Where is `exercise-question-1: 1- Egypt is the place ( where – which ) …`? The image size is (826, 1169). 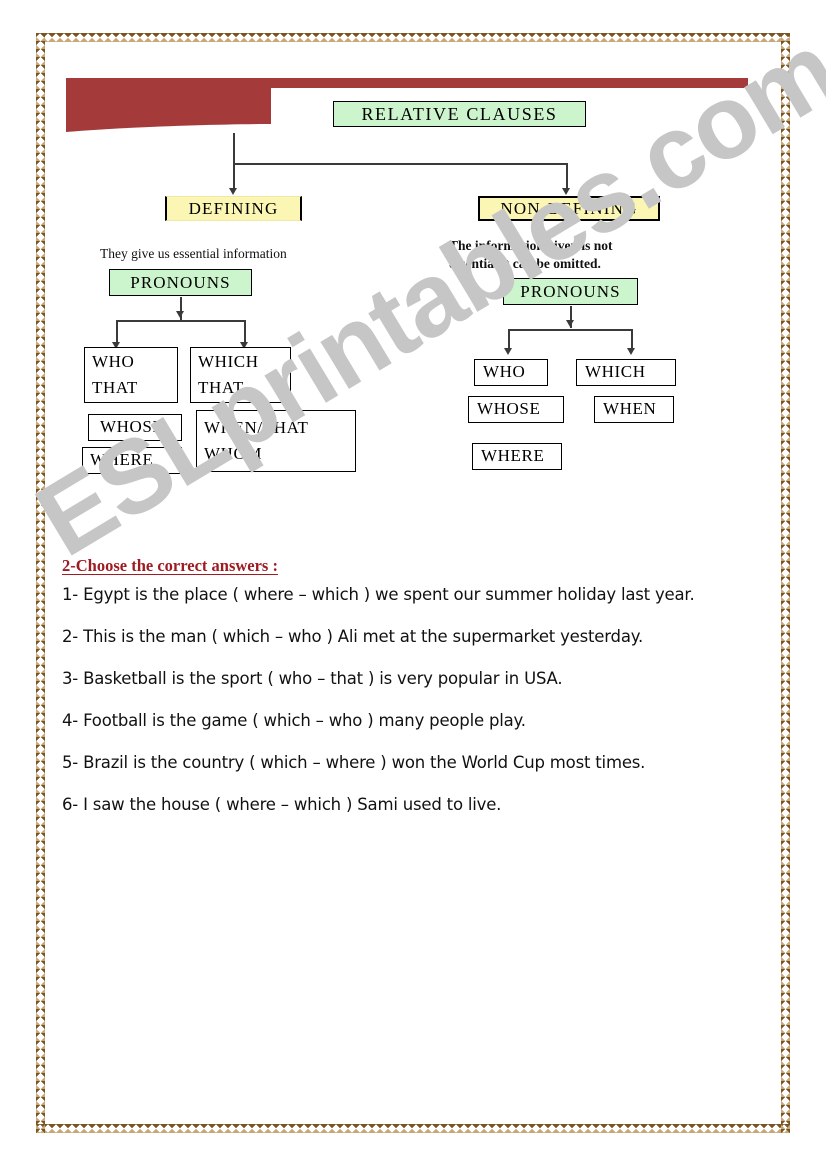
exercise-question-1: 1- Egypt is the place ( where – which ) … is located at coordinates (378, 594).